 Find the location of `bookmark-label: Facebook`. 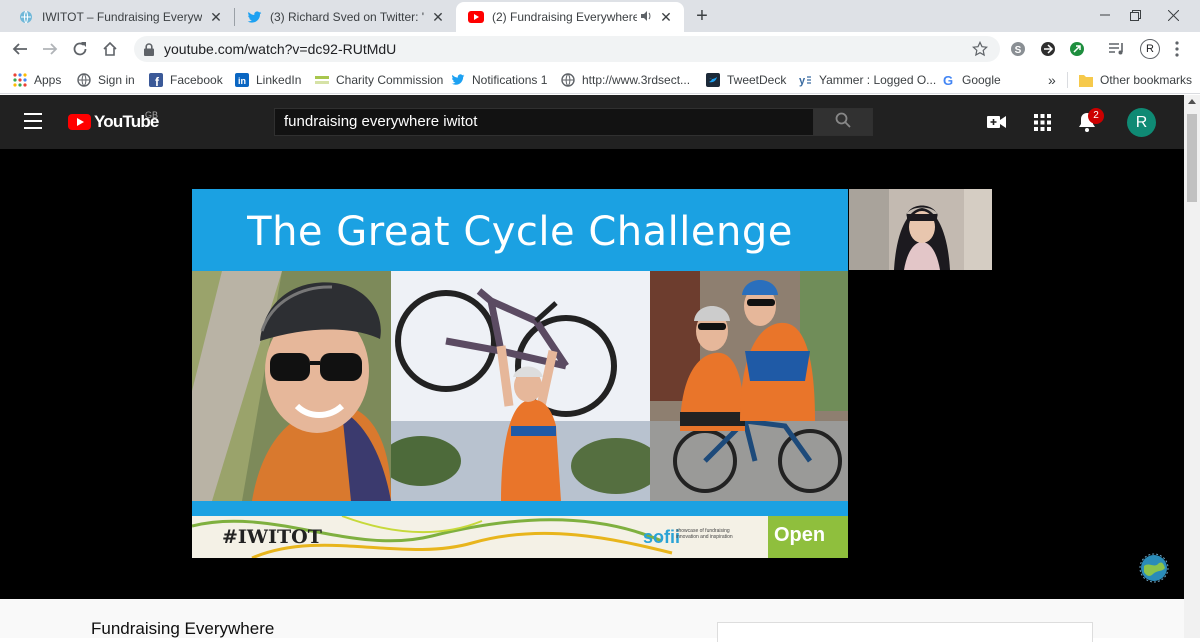

bookmark-label: Facebook is located at coordinates (196, 80).